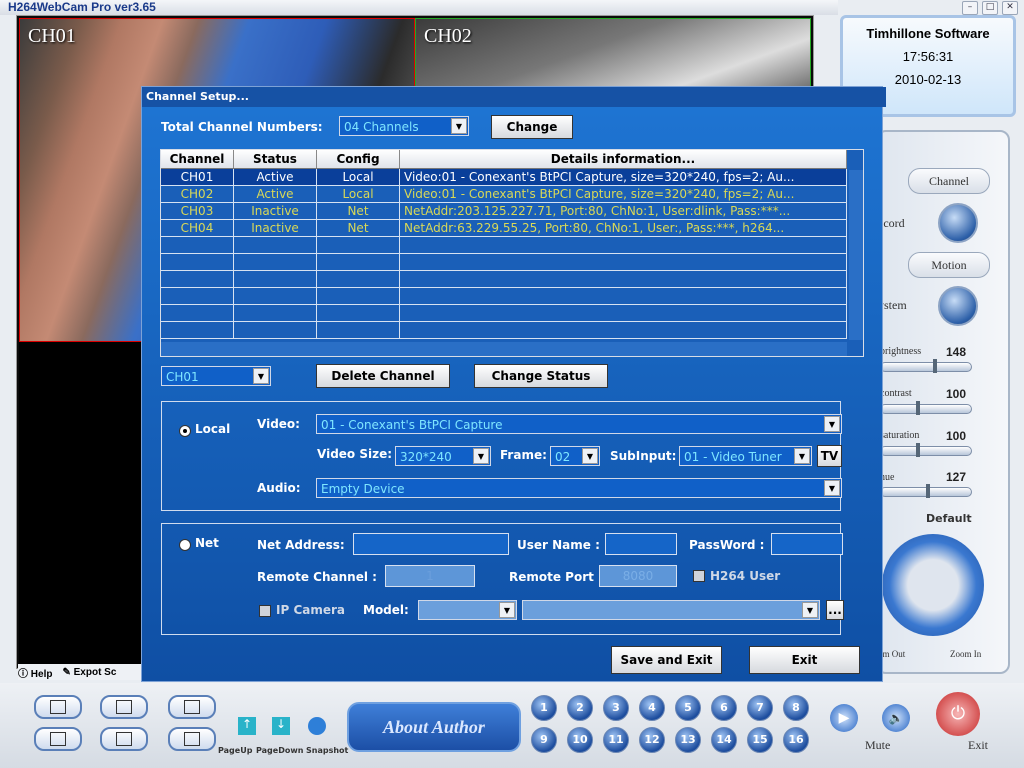  Describe the element at coordinates (124, 739) in the screenshot. I see `layout-9-button` at that location.